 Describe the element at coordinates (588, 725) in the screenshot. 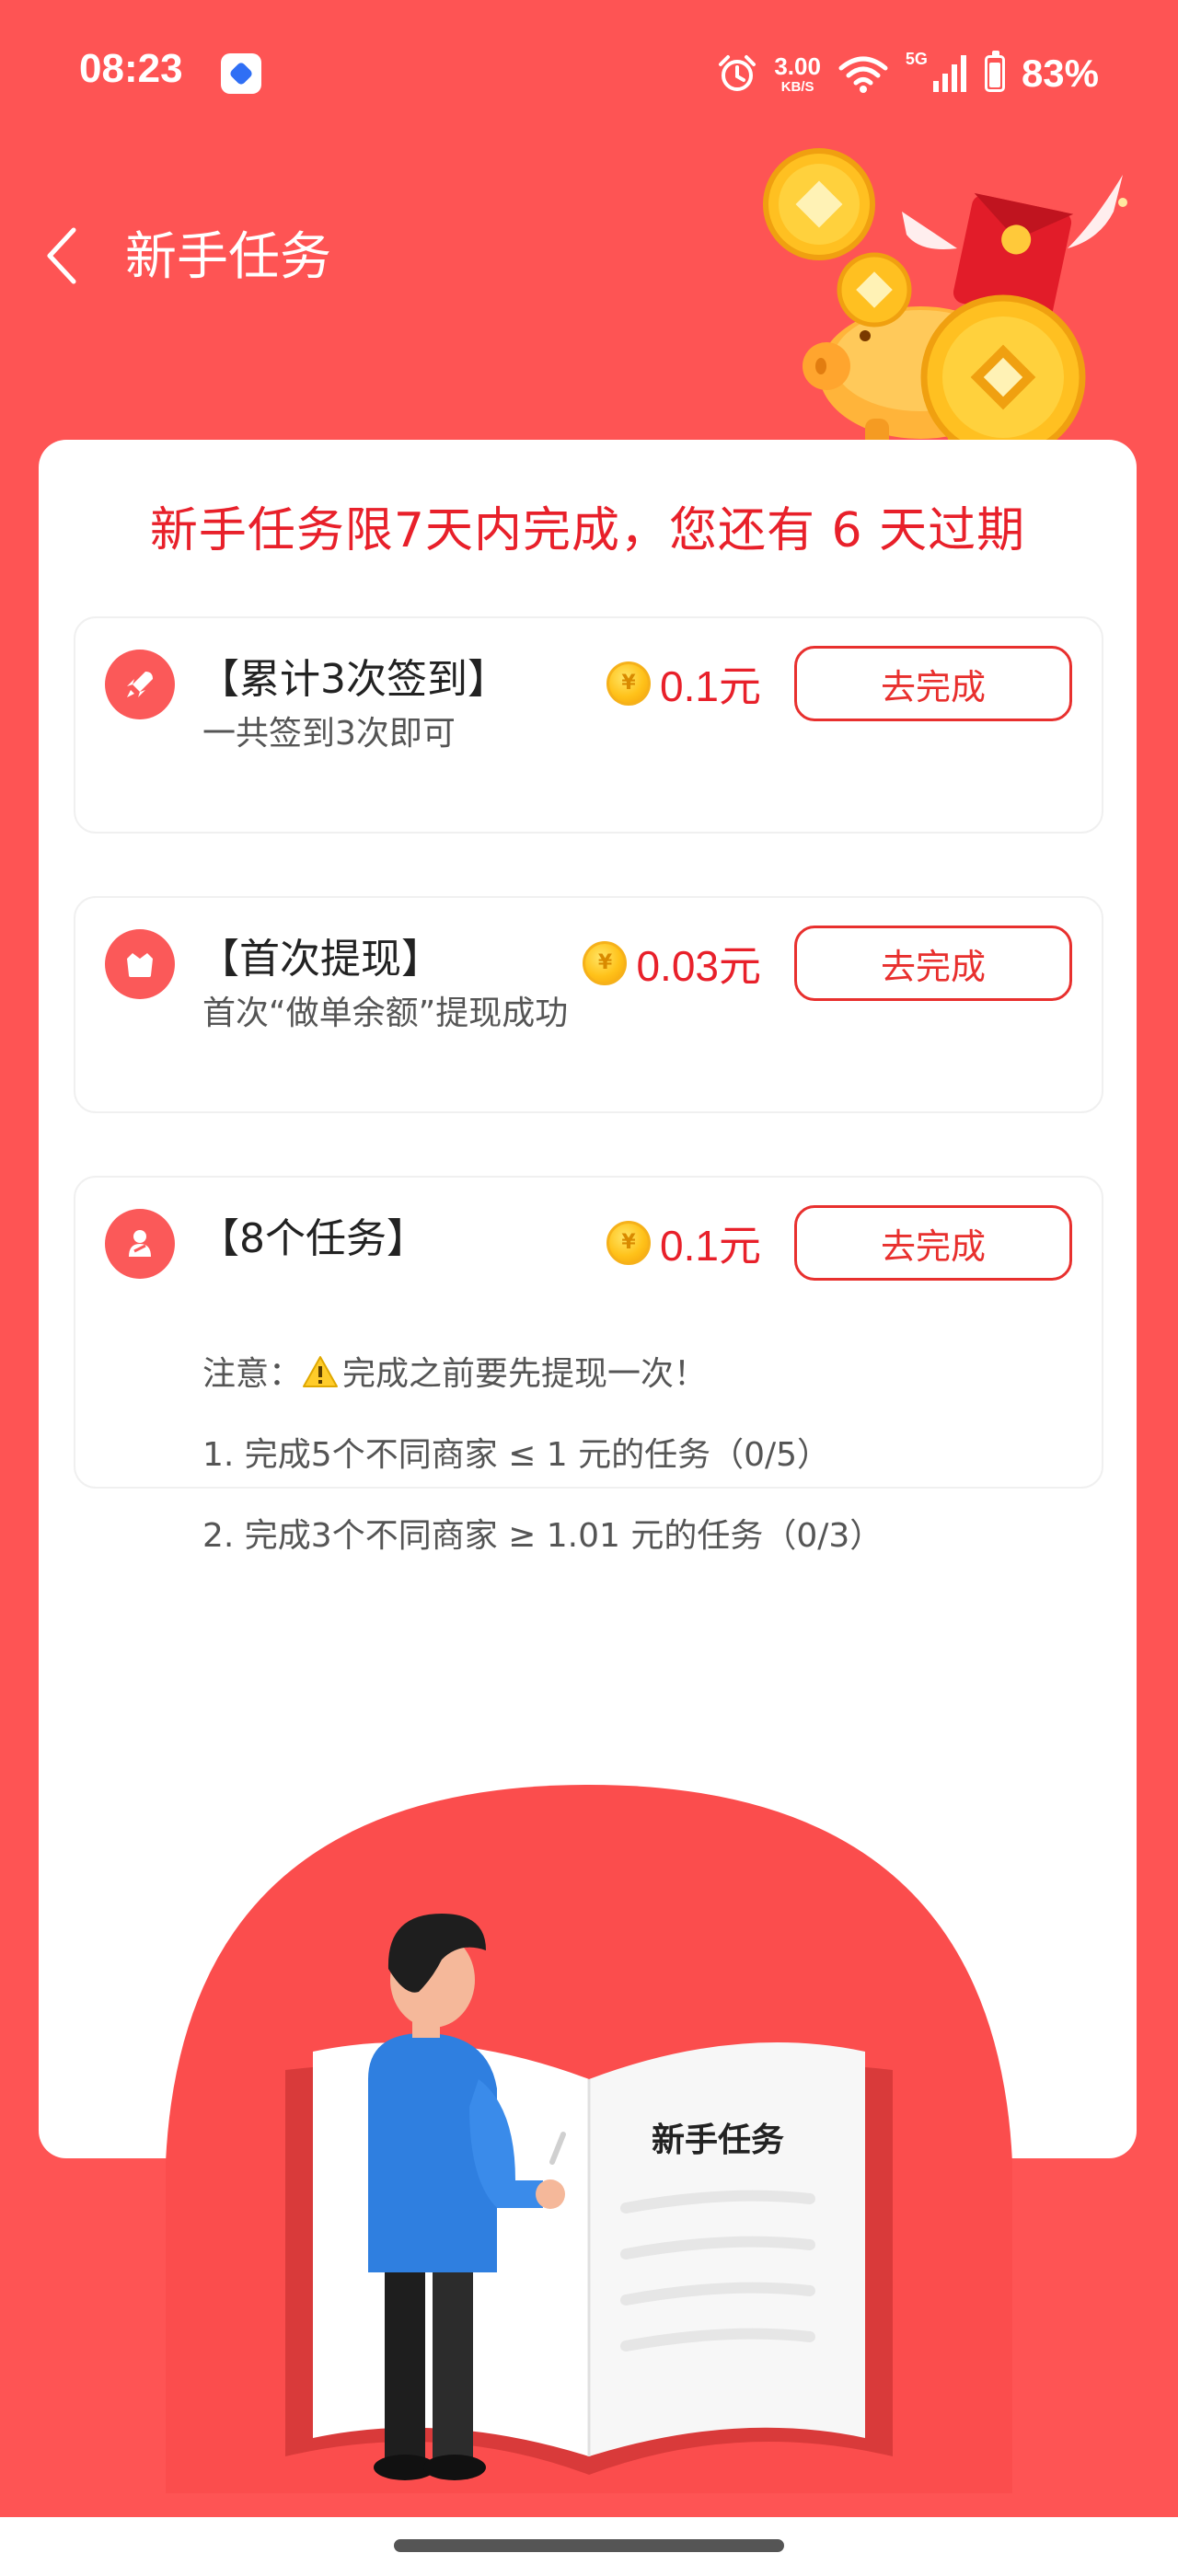

I see `task-item: 【累计3次签到】 一共签到3次即可 0.1元 去完成` at that location.